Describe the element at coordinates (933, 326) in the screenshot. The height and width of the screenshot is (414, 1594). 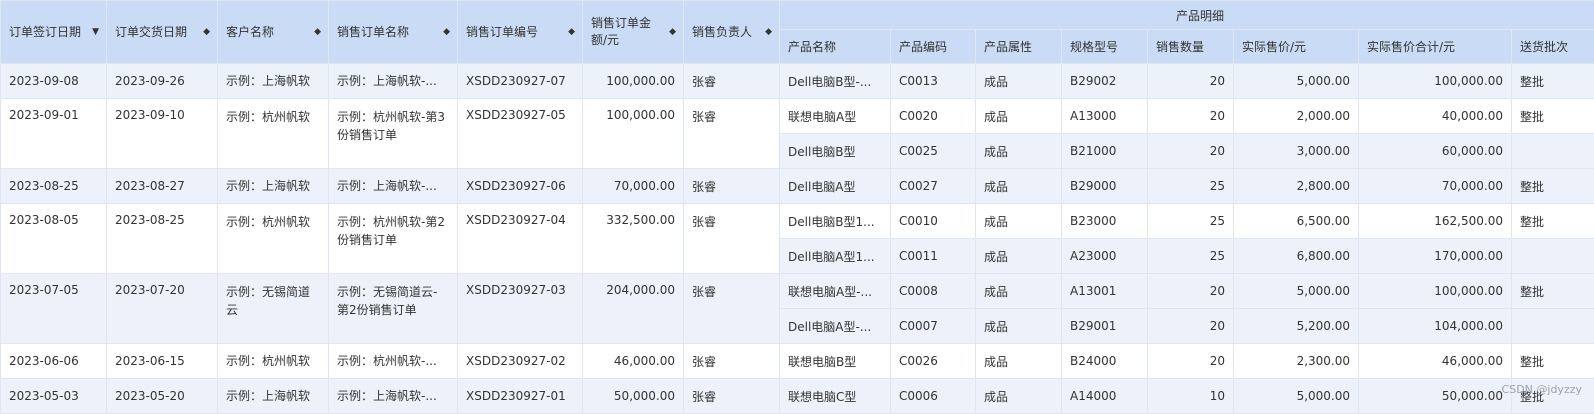
I see `cell-product-code: C0007` at that location.